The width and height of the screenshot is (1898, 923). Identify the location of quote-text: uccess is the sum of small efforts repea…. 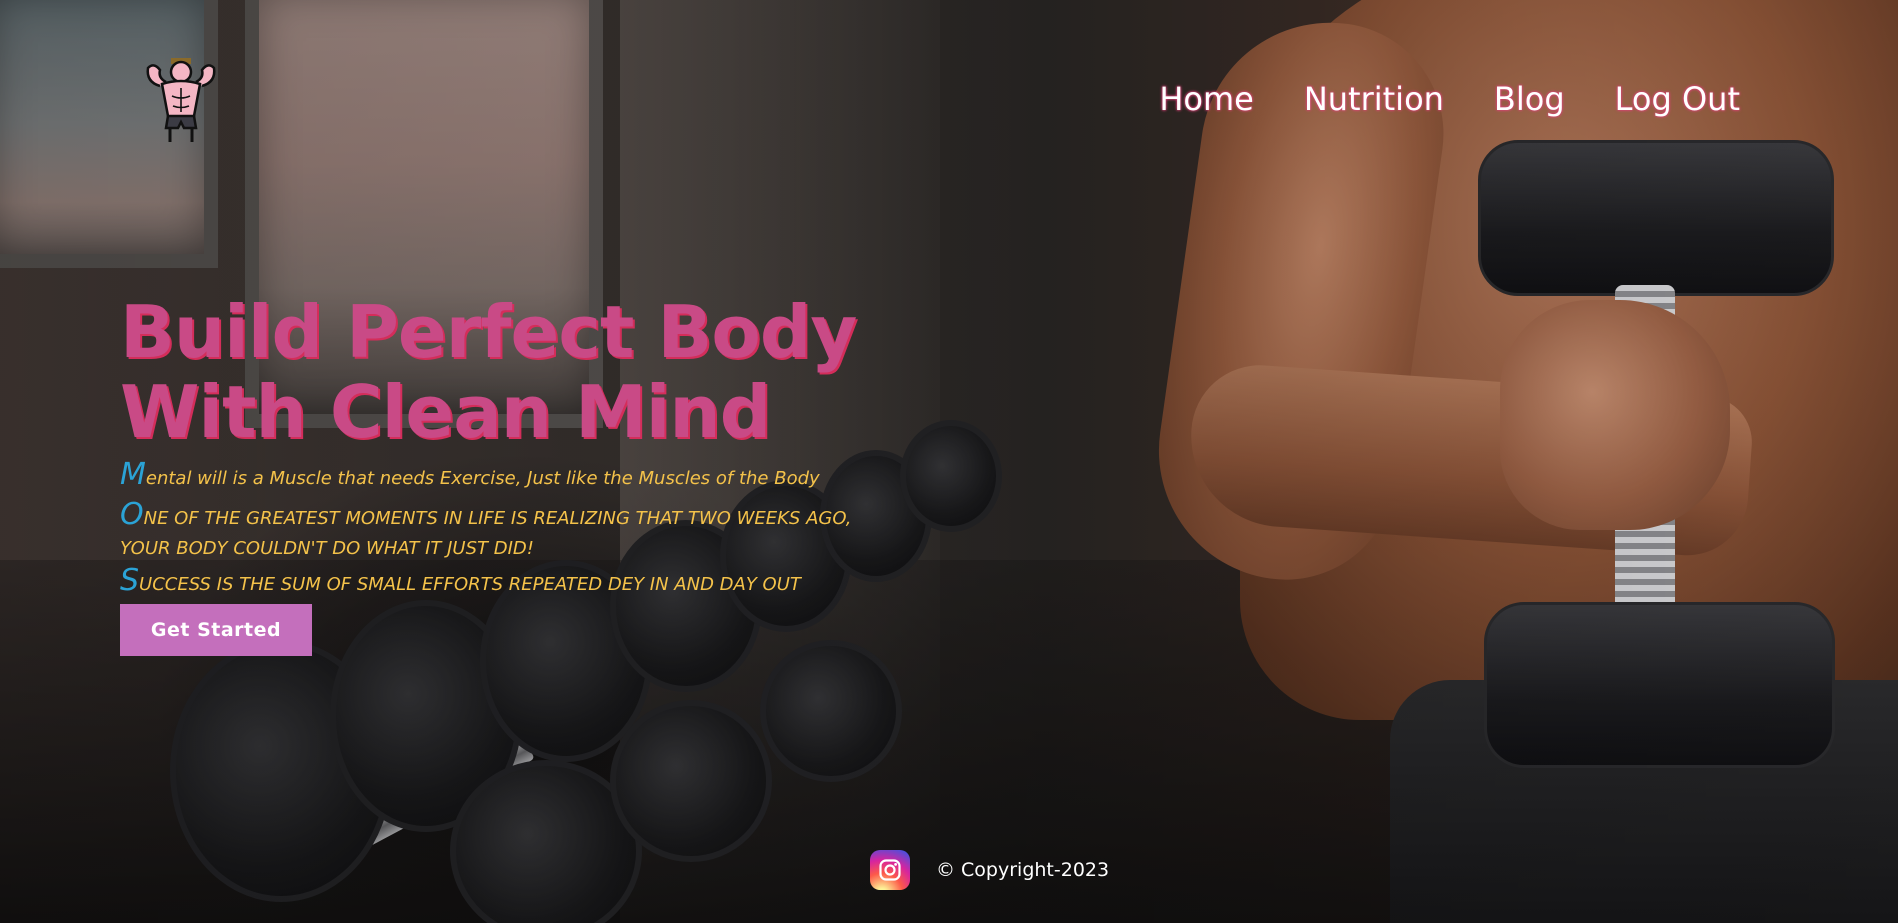
(470, 584).